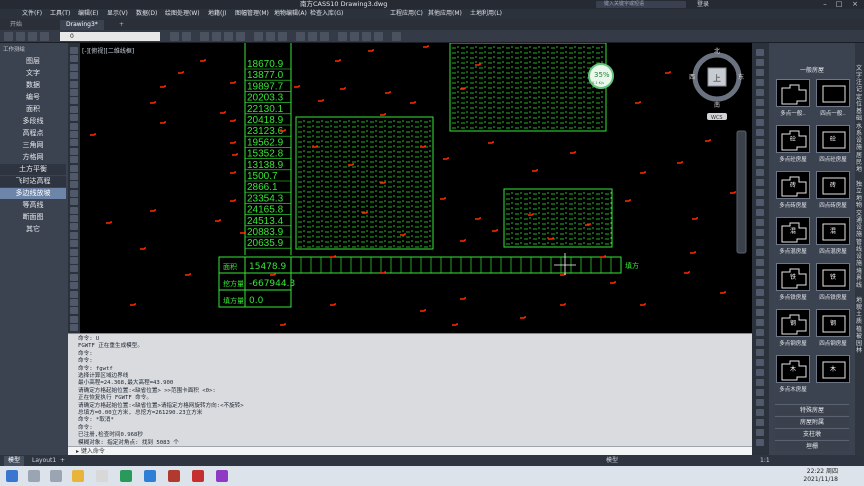 The image size is (864, 486). I want to click on layer-match-icon, so click(44, 36).